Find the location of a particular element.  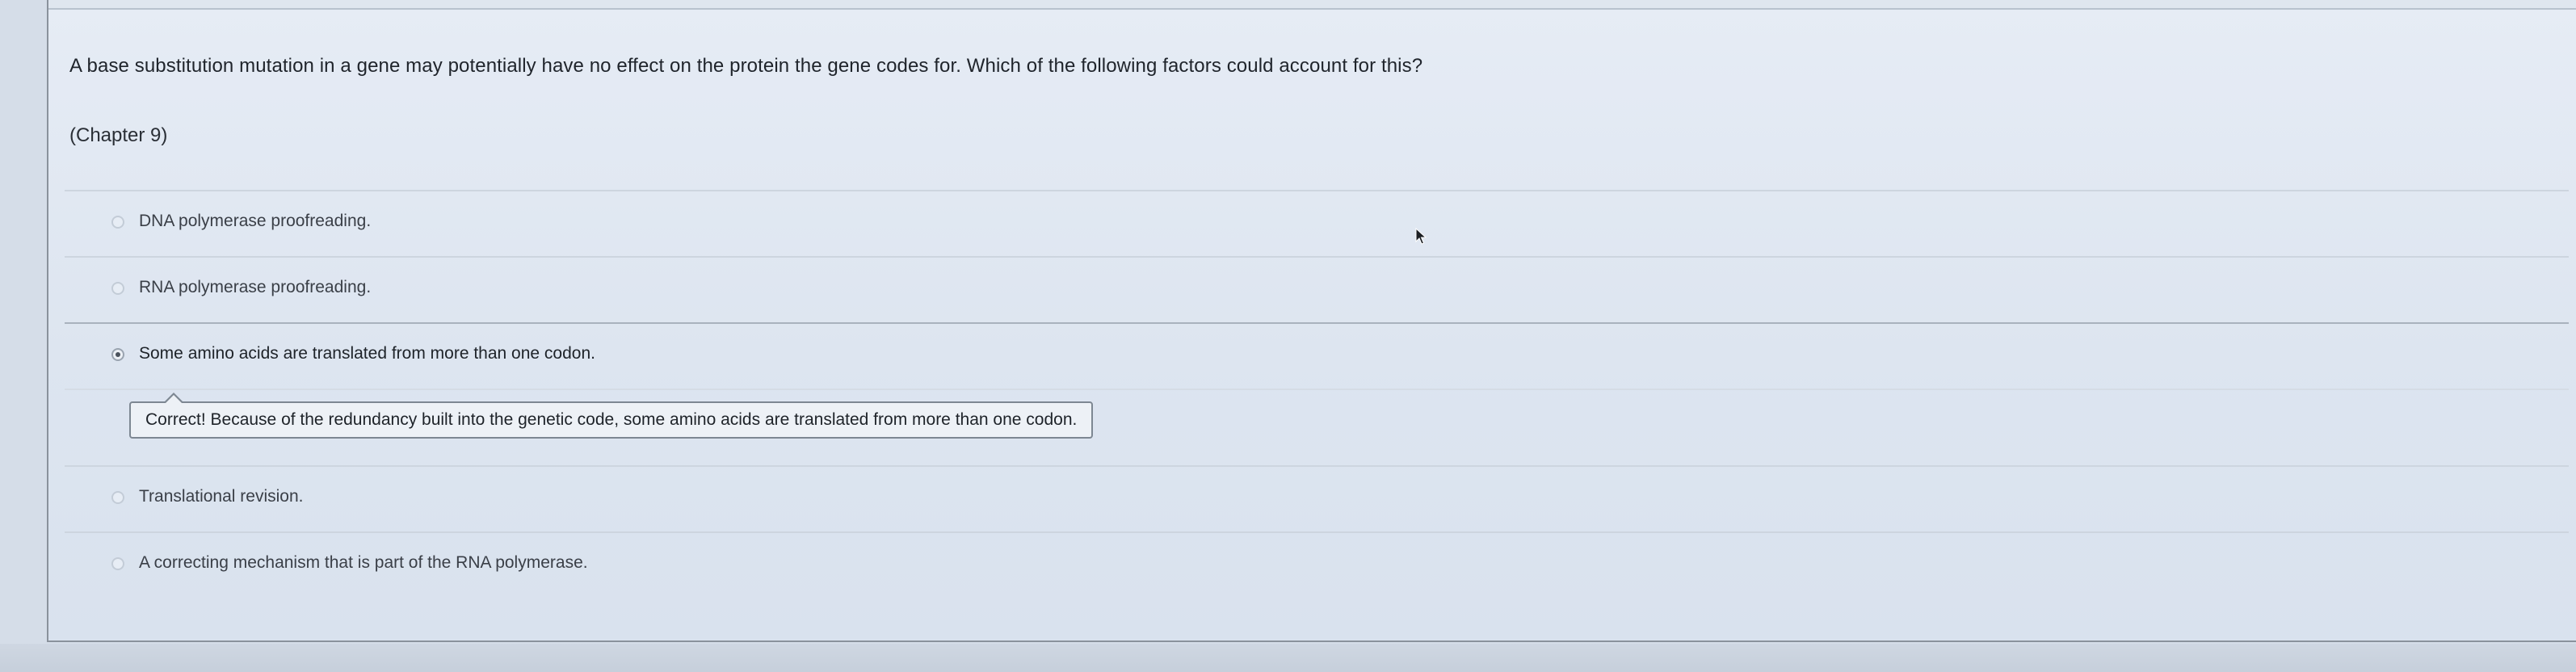

answer-option-label: RNA polymerase proofreading. is located at coordinates (255, 287).